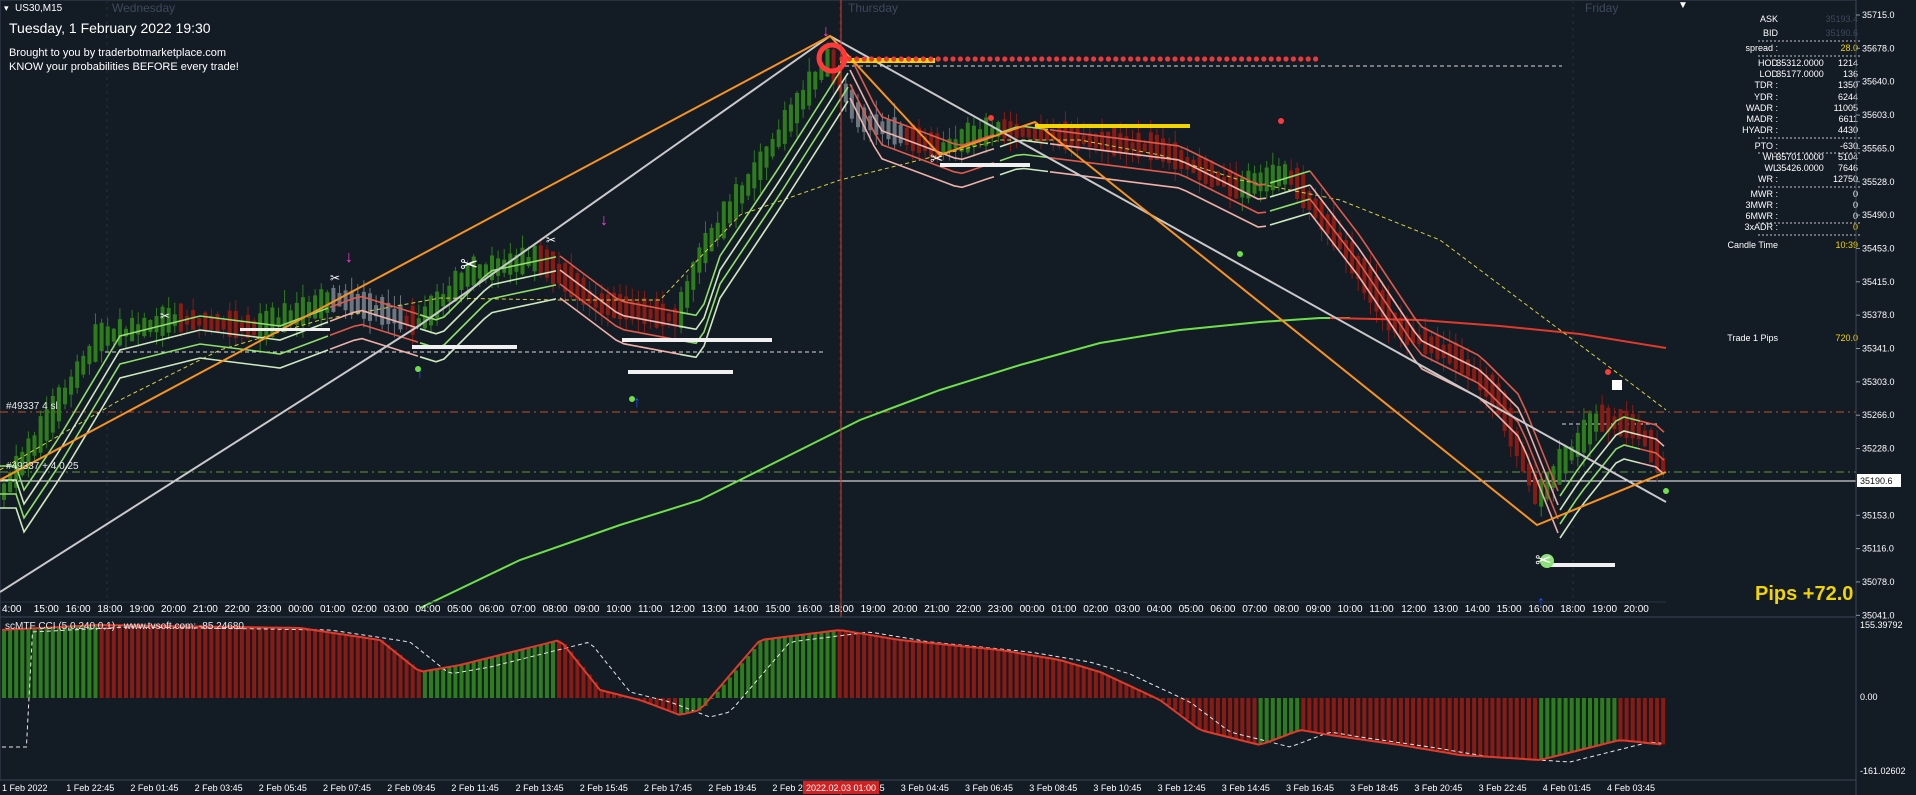  I want to click on order-label-tp: #49337 + 4 0.25, so click(42, 466).